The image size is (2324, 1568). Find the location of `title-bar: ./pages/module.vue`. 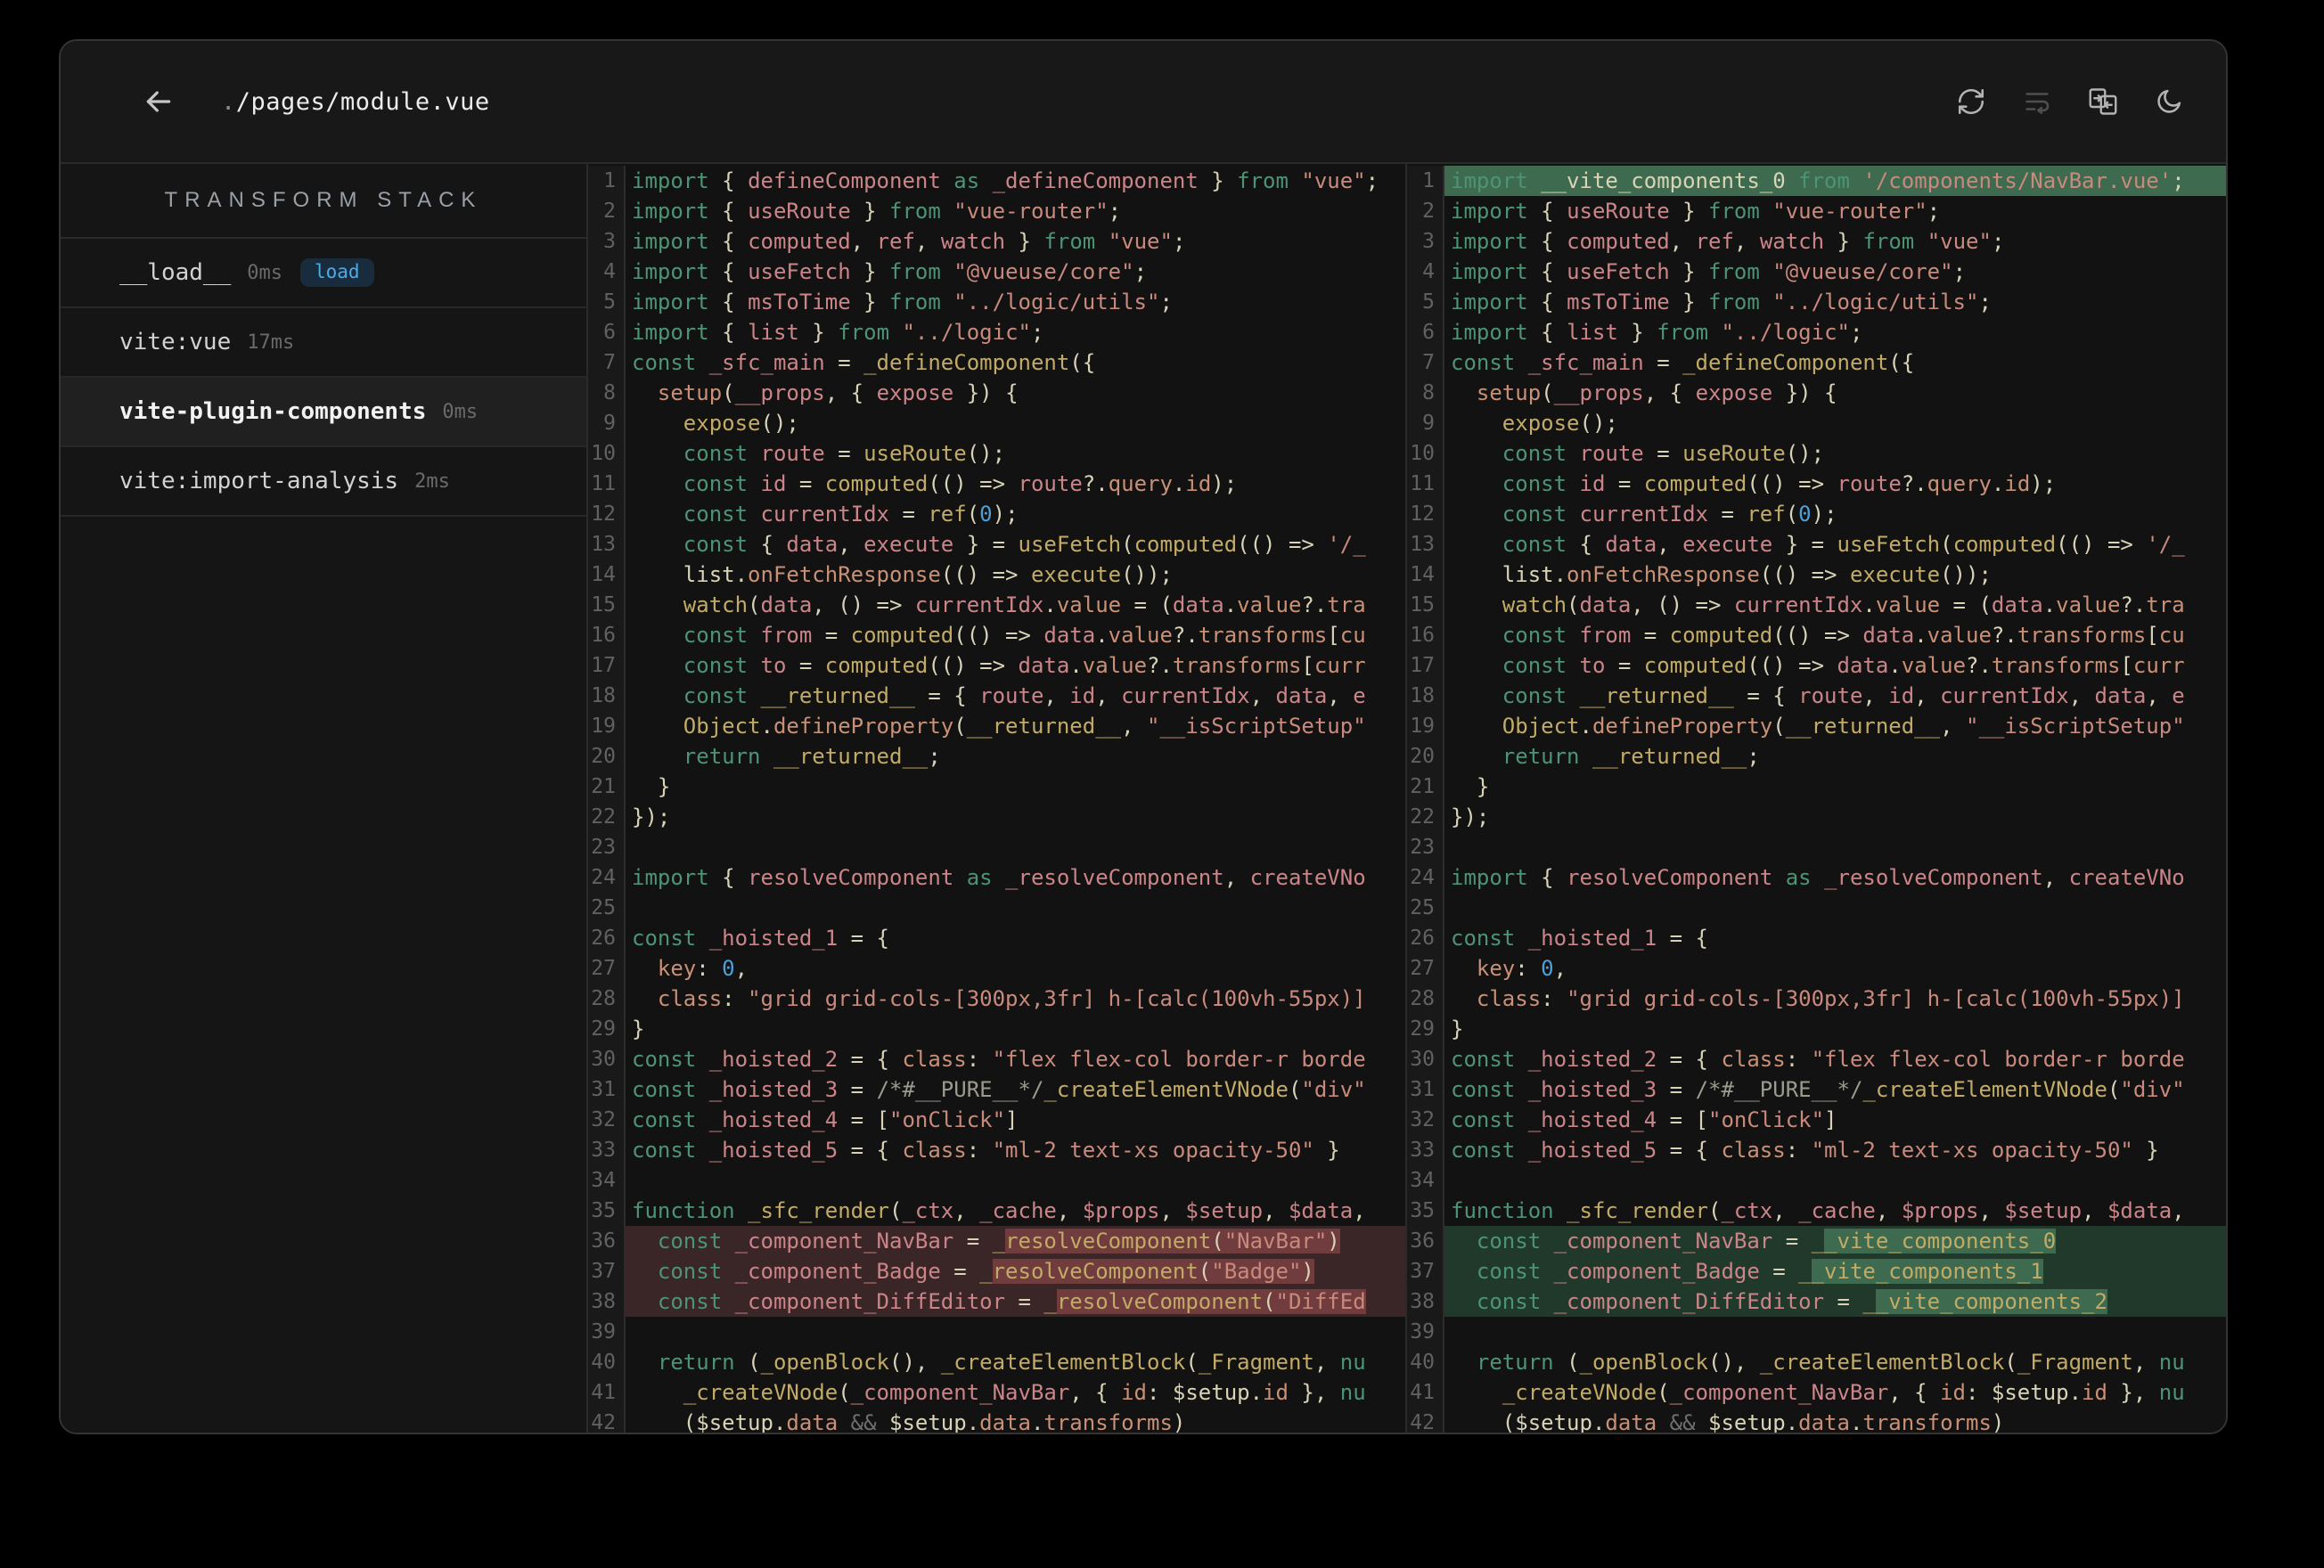

title-bar: ./pages/module.vue is located at coordinates (1143, 102).